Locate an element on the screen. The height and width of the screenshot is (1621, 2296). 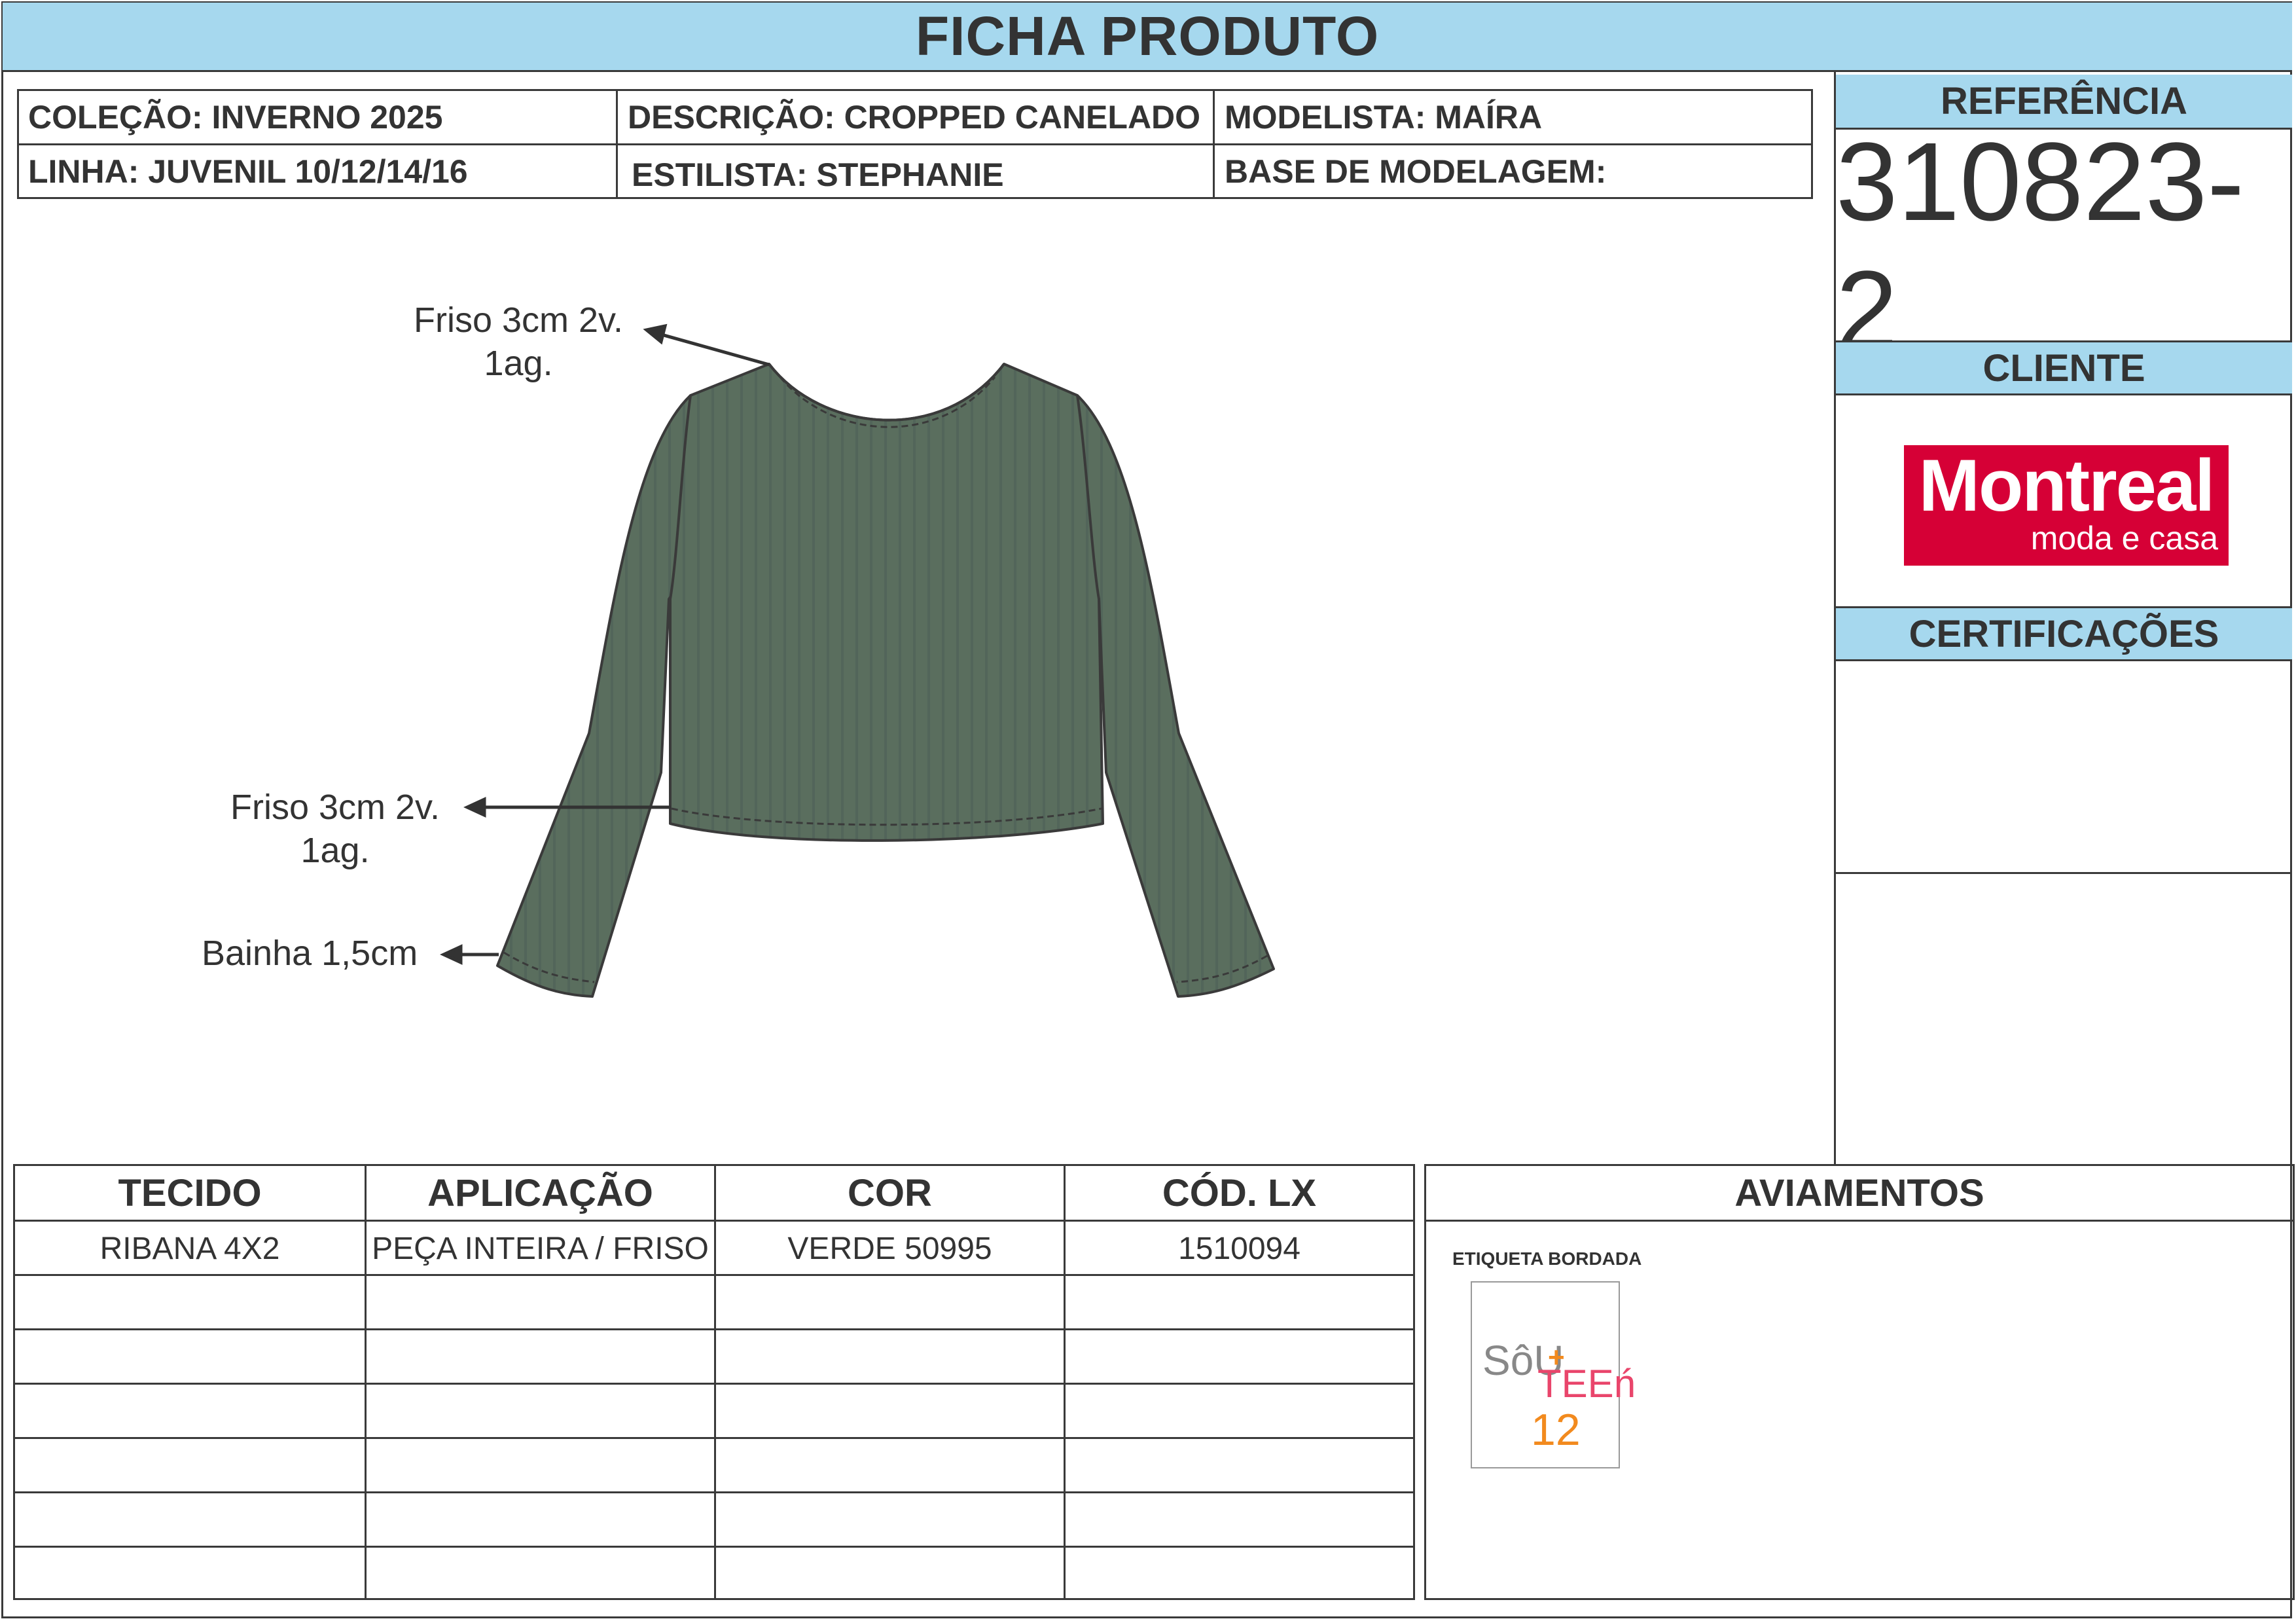
aviamentos-heading: AVIAMENTOS is located at coordinates (1859, 1192).